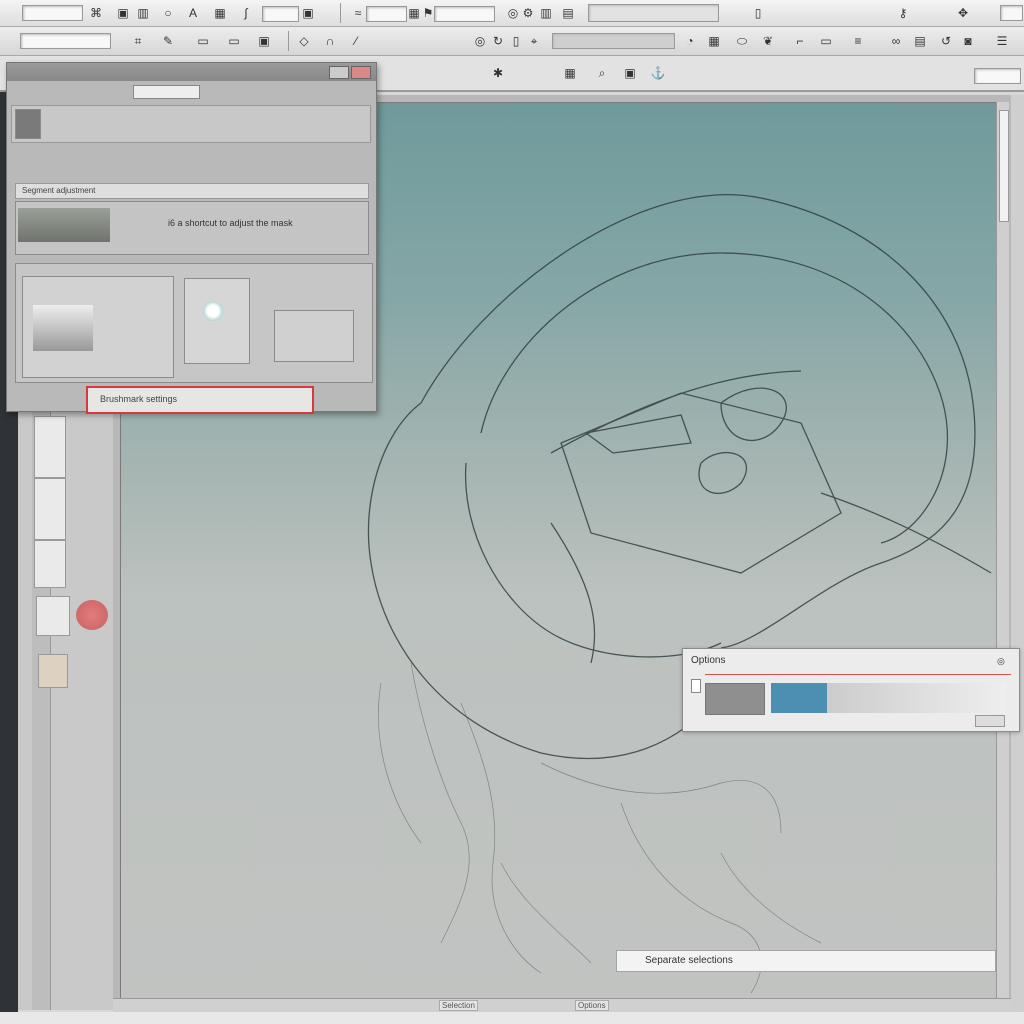 The width and height of the screenshot is (1024, 1024). I want to click on leaf-icon: ❦, so click(768, 41).